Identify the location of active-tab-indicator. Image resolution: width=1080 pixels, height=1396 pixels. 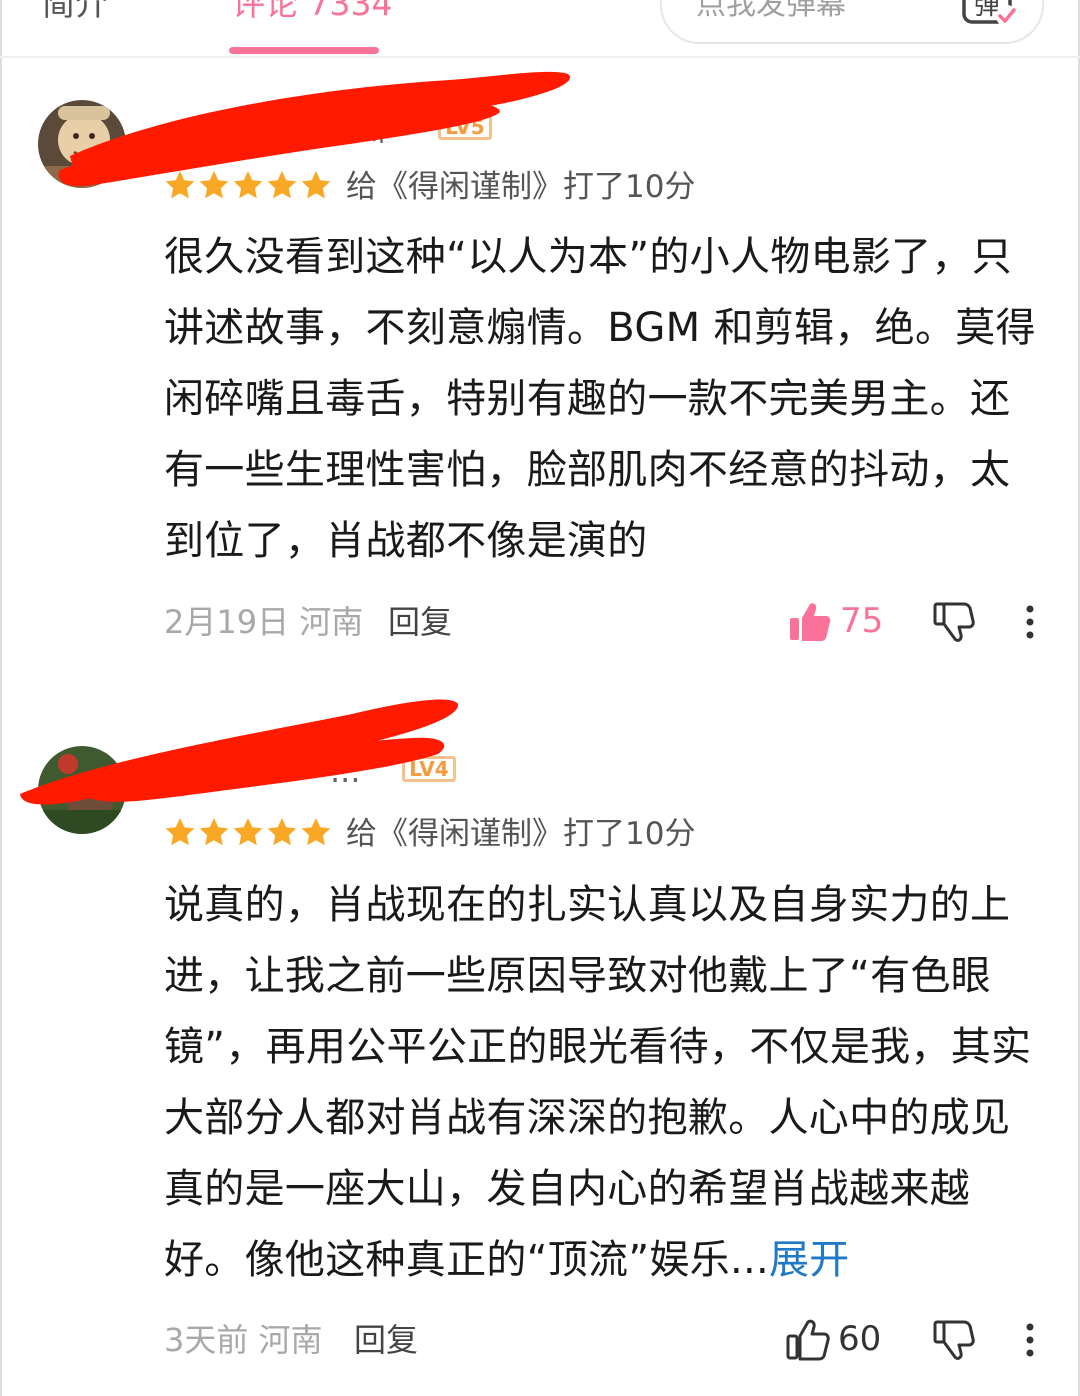
(304, 50).